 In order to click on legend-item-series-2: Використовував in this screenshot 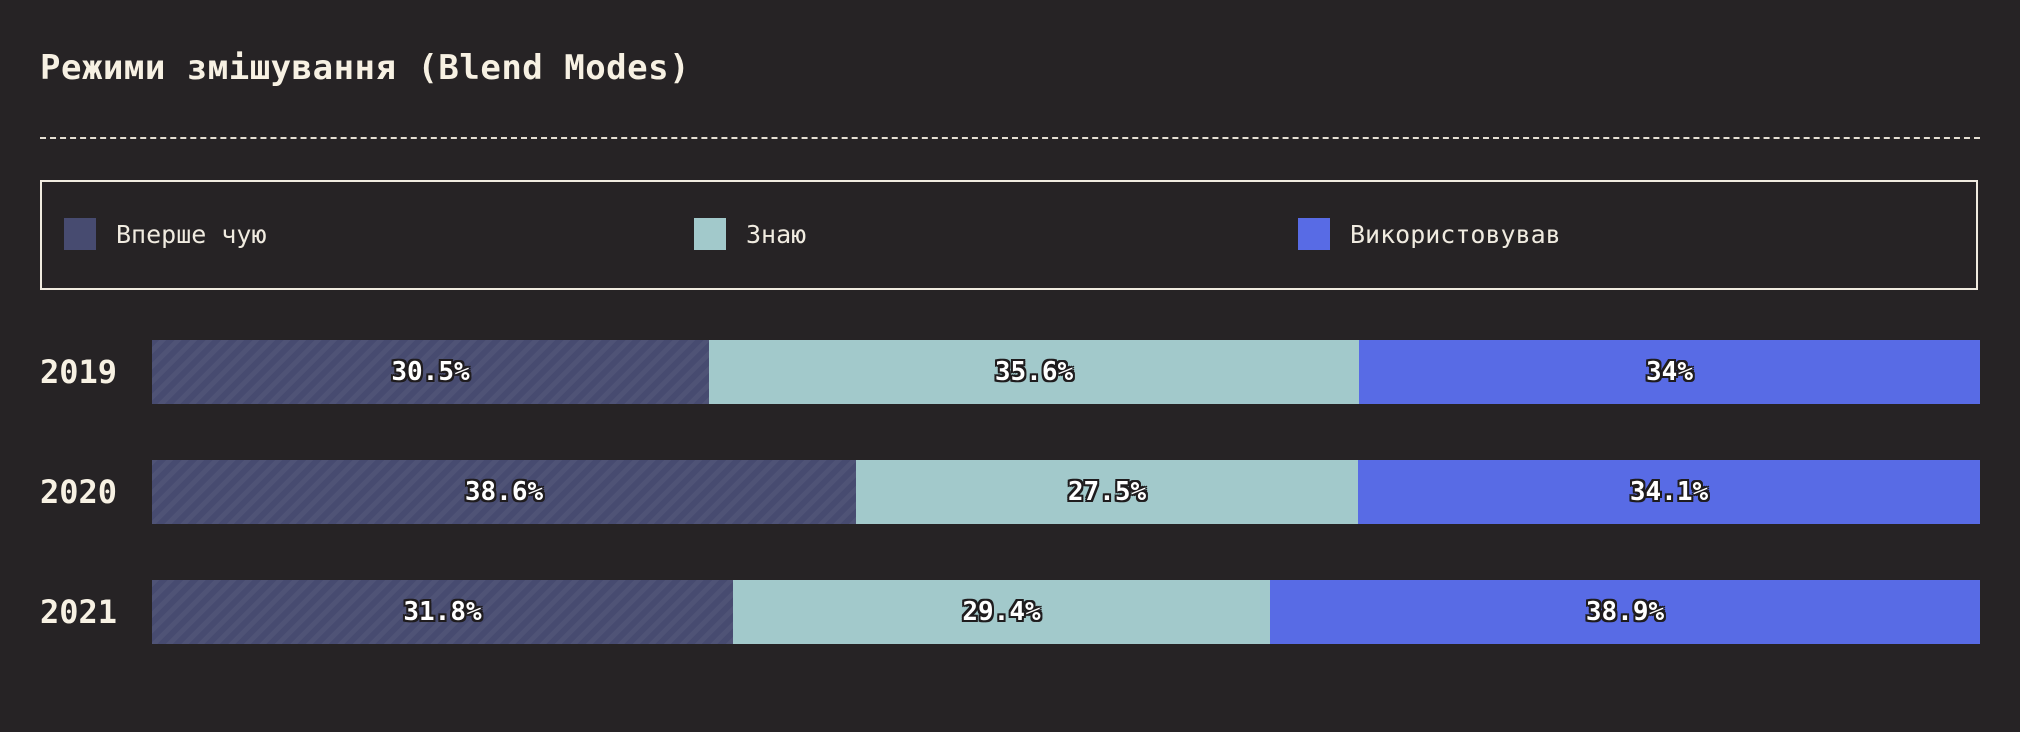, I will do `click(1429, 234)`.